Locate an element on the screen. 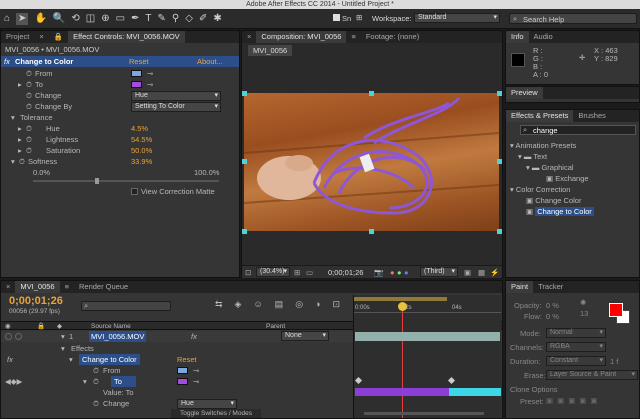 The image size is (640, 419). current-time-indicator-handle is located at coordinates (402, 306).